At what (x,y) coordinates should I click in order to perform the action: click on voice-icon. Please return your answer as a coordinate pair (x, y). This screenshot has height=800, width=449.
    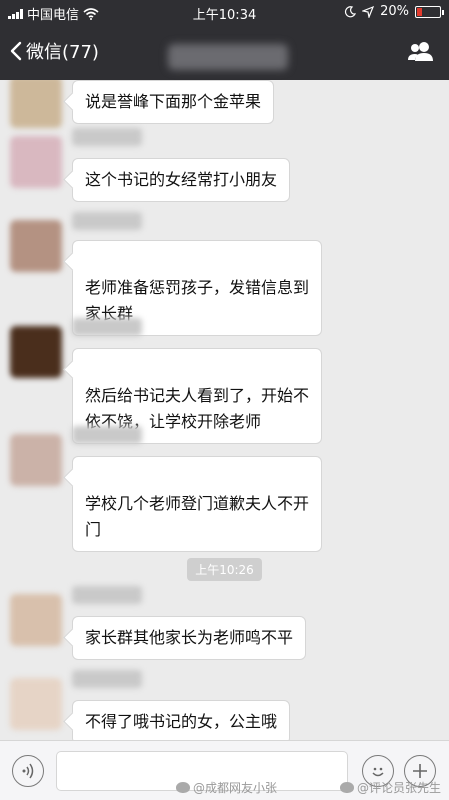
    Looking at the image, I should click on (28, 771).